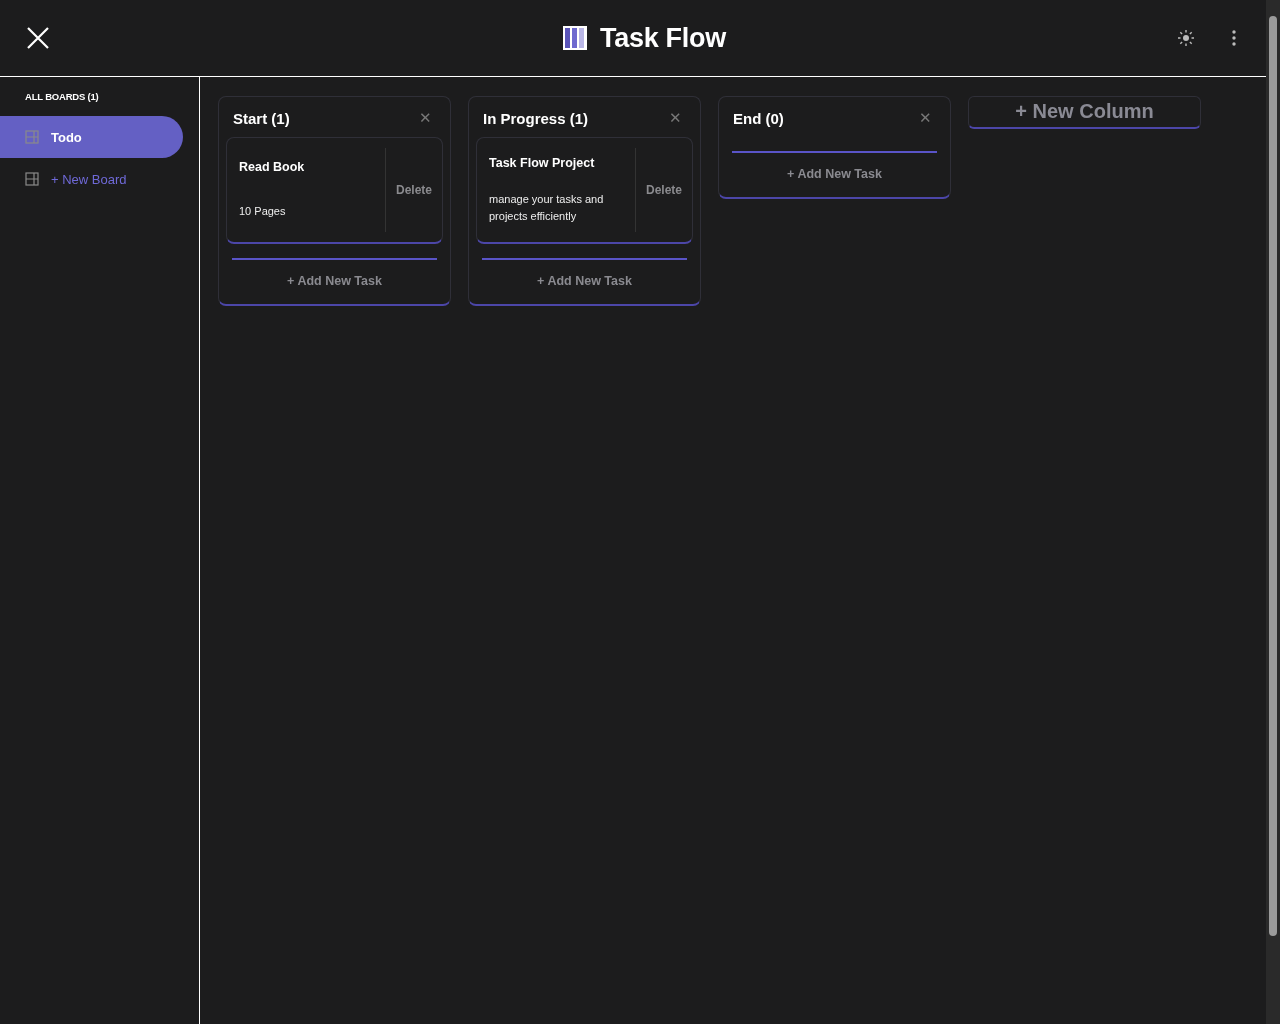  Describe the element at coordinates (1084, 112) in the screenshot. I see `new-column-button: + New Column` at that location.